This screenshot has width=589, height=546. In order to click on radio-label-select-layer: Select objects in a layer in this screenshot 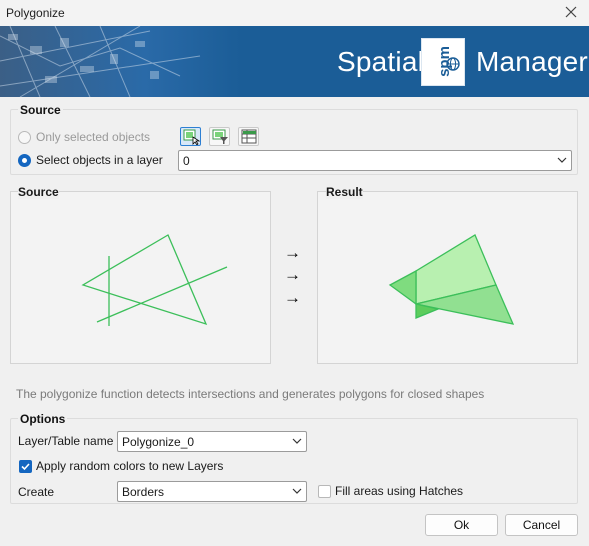, I will do `click(99, 160)`.